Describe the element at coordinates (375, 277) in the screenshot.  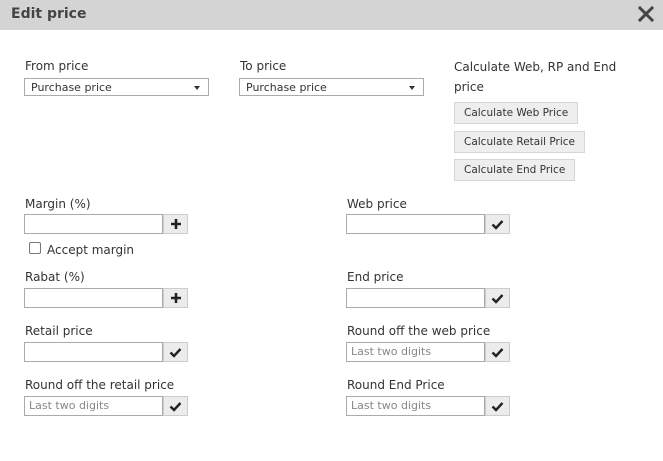
I see `end-price-label: End price` at that location.